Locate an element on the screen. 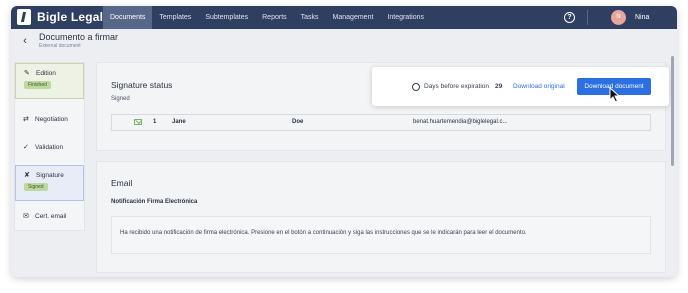 The width and height of the screenshot is (688, 293). clock-icon is located at coordinates (416, 86).